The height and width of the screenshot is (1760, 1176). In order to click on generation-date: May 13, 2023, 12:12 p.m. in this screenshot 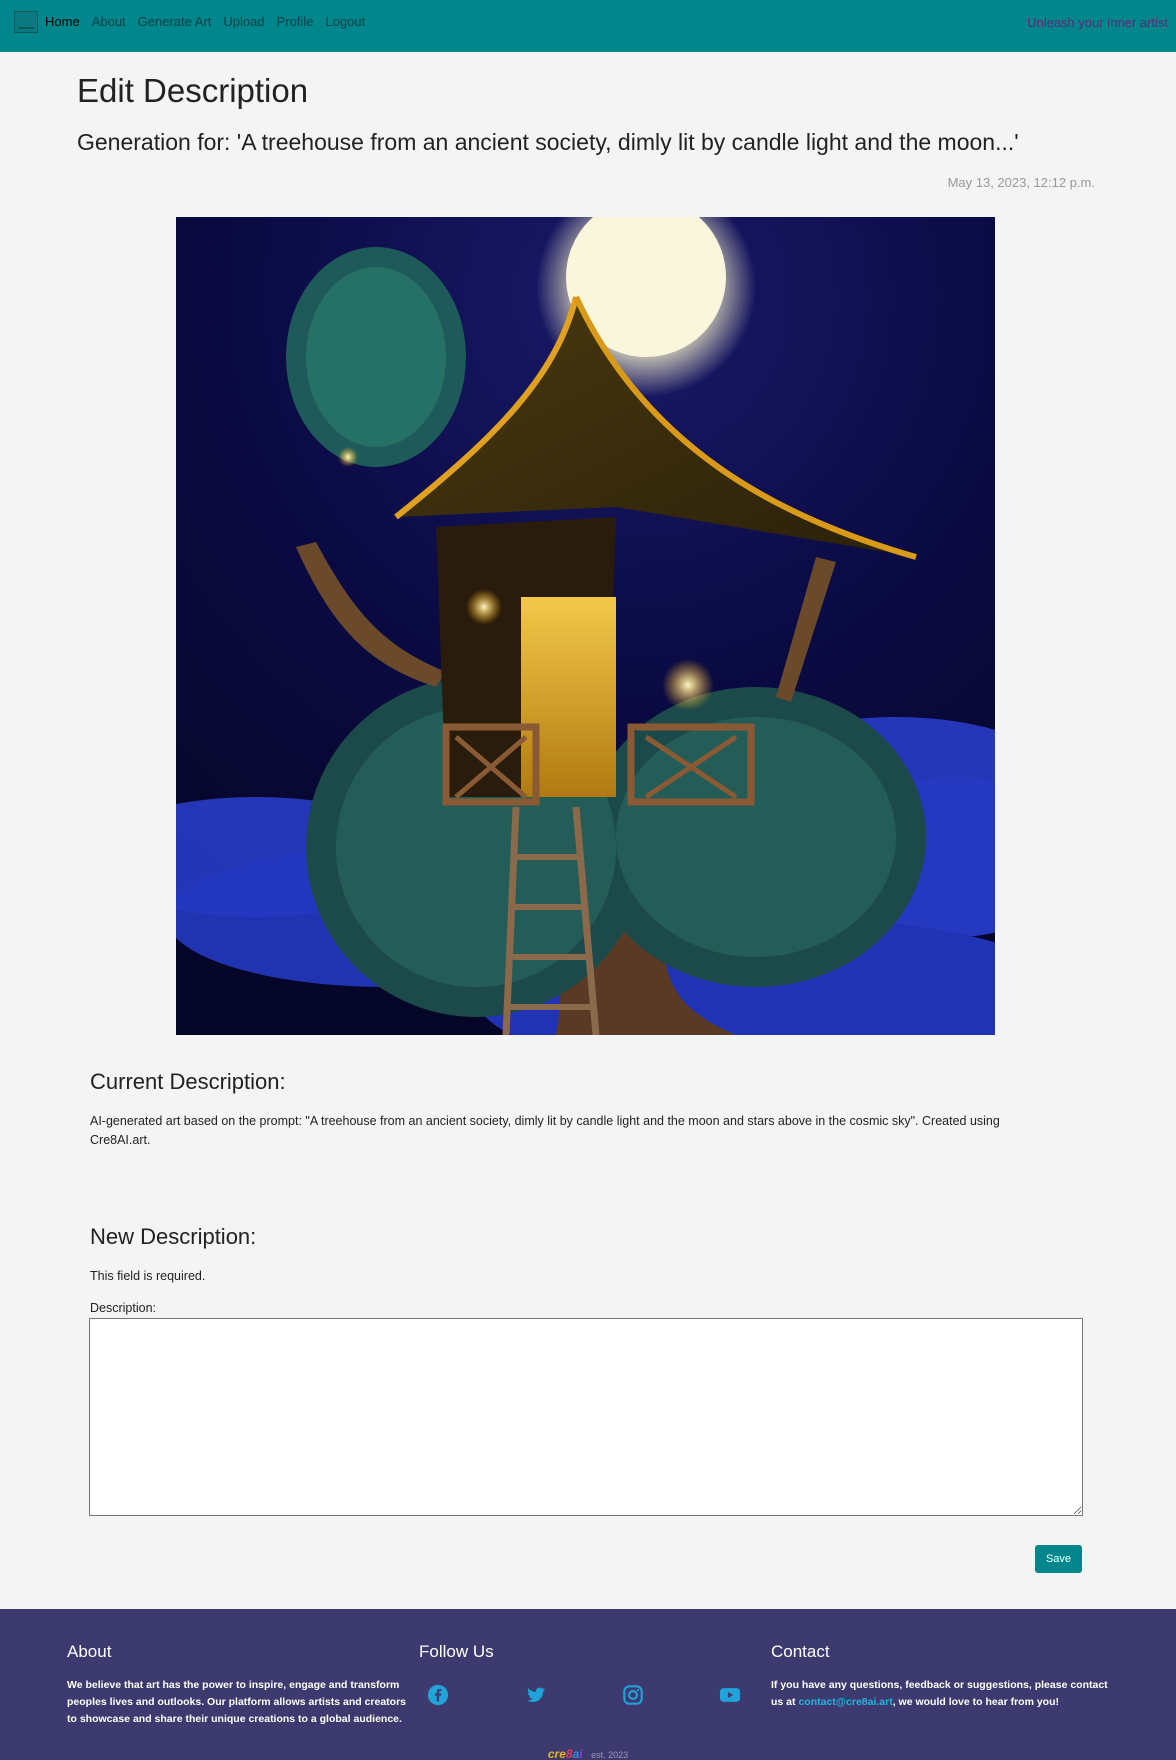, I will do `click(1021, 182)`.